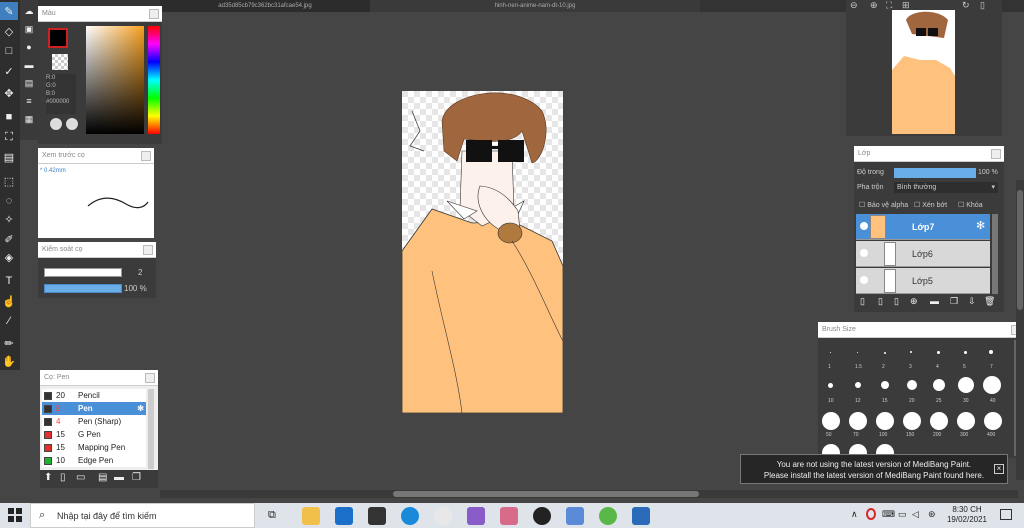 The height and width of the screenshot is (528, 1024). Describe the element at coordinates (94, 421) in the screenshot. I see `pen-item-pen-sharp: 4 Pen (Sharp)` at that location.